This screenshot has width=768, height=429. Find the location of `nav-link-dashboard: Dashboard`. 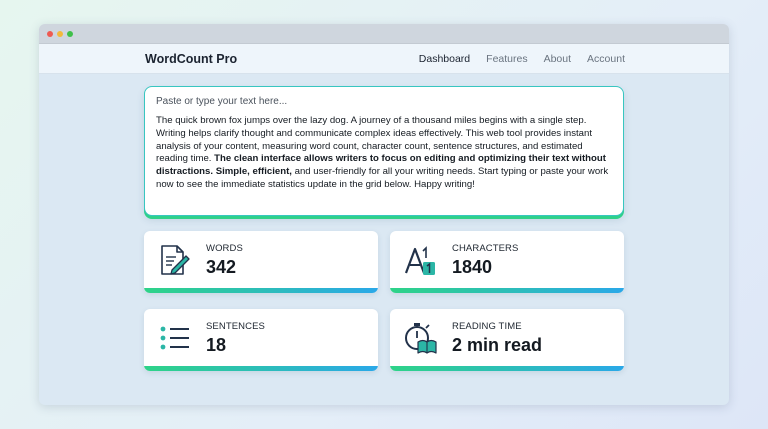

nav-link-dashboard: Dashboard is located at coordinates (444, 59).